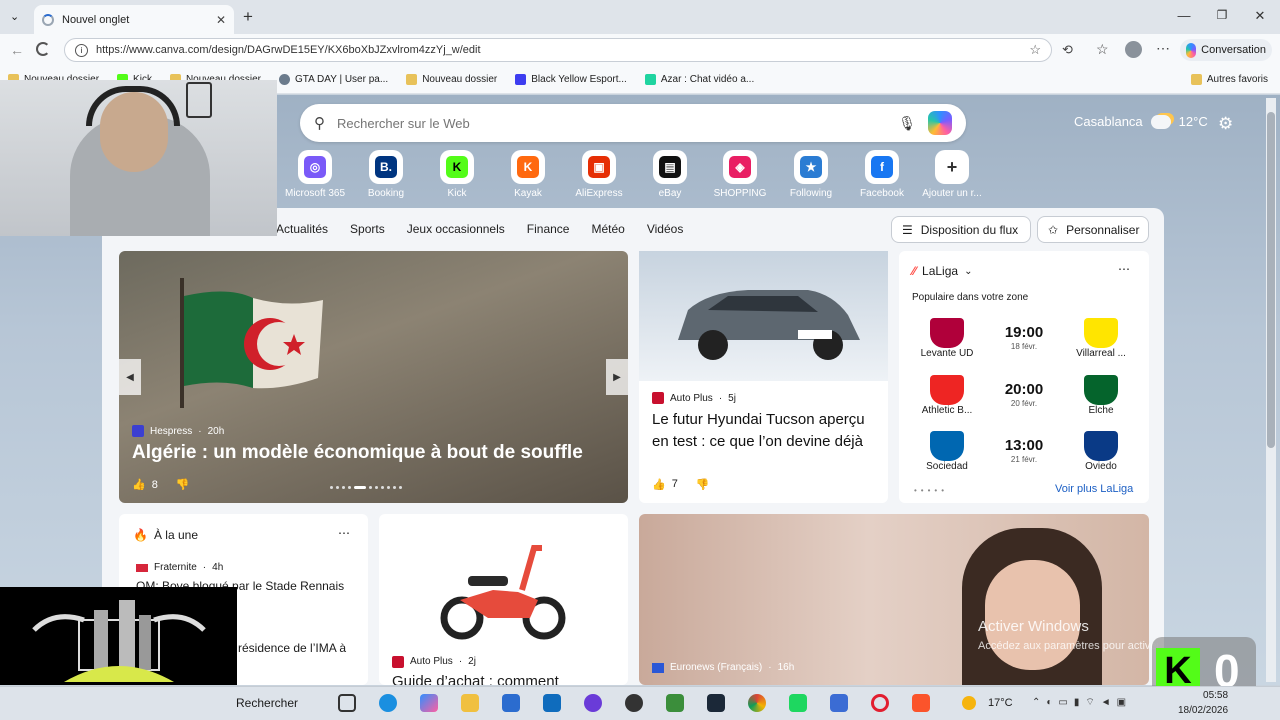 The image size is (1280, 720). What do you see at coordinates (952, 167) in the screenshot?
I see `add-plus-icon: +` at bounding box center [952, 167].